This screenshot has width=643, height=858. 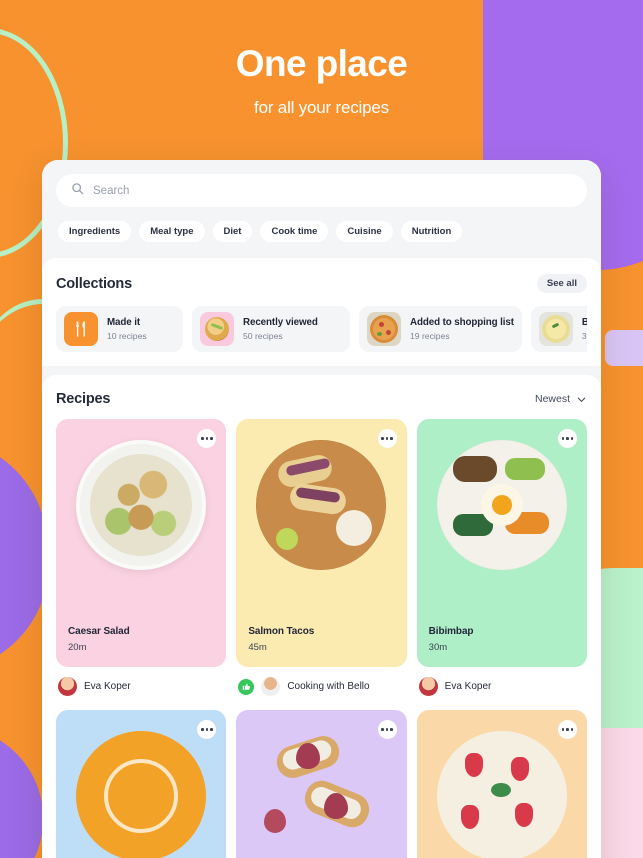 What do you see at coordinates (246, 686) in the screenshot?
I see `thumbs-up-badge-icon` at bounding box center [246, 686].